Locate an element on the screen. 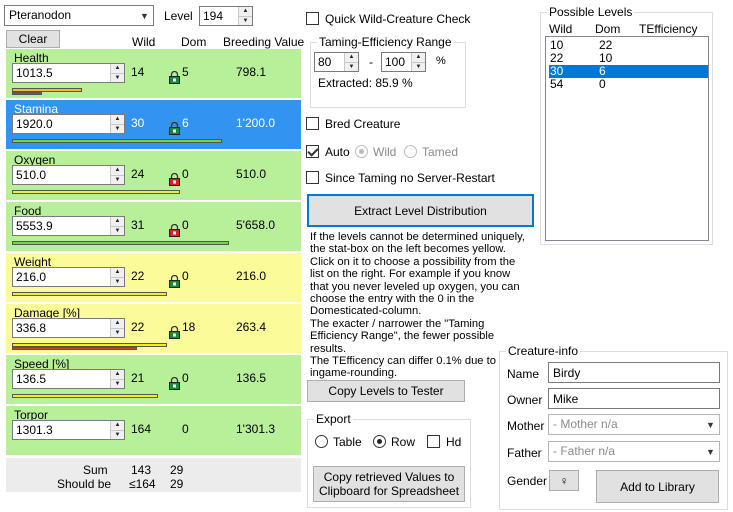 This screenshot has height=512, width=733. stat-dom: 6 is located at coordinates (185, 123).